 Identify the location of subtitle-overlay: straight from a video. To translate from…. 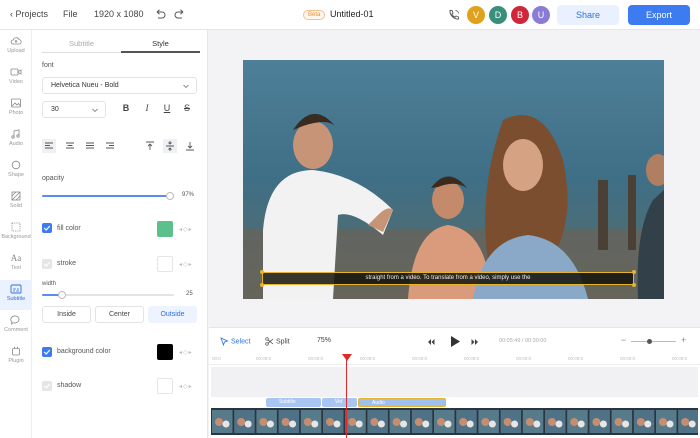
(448, 278).